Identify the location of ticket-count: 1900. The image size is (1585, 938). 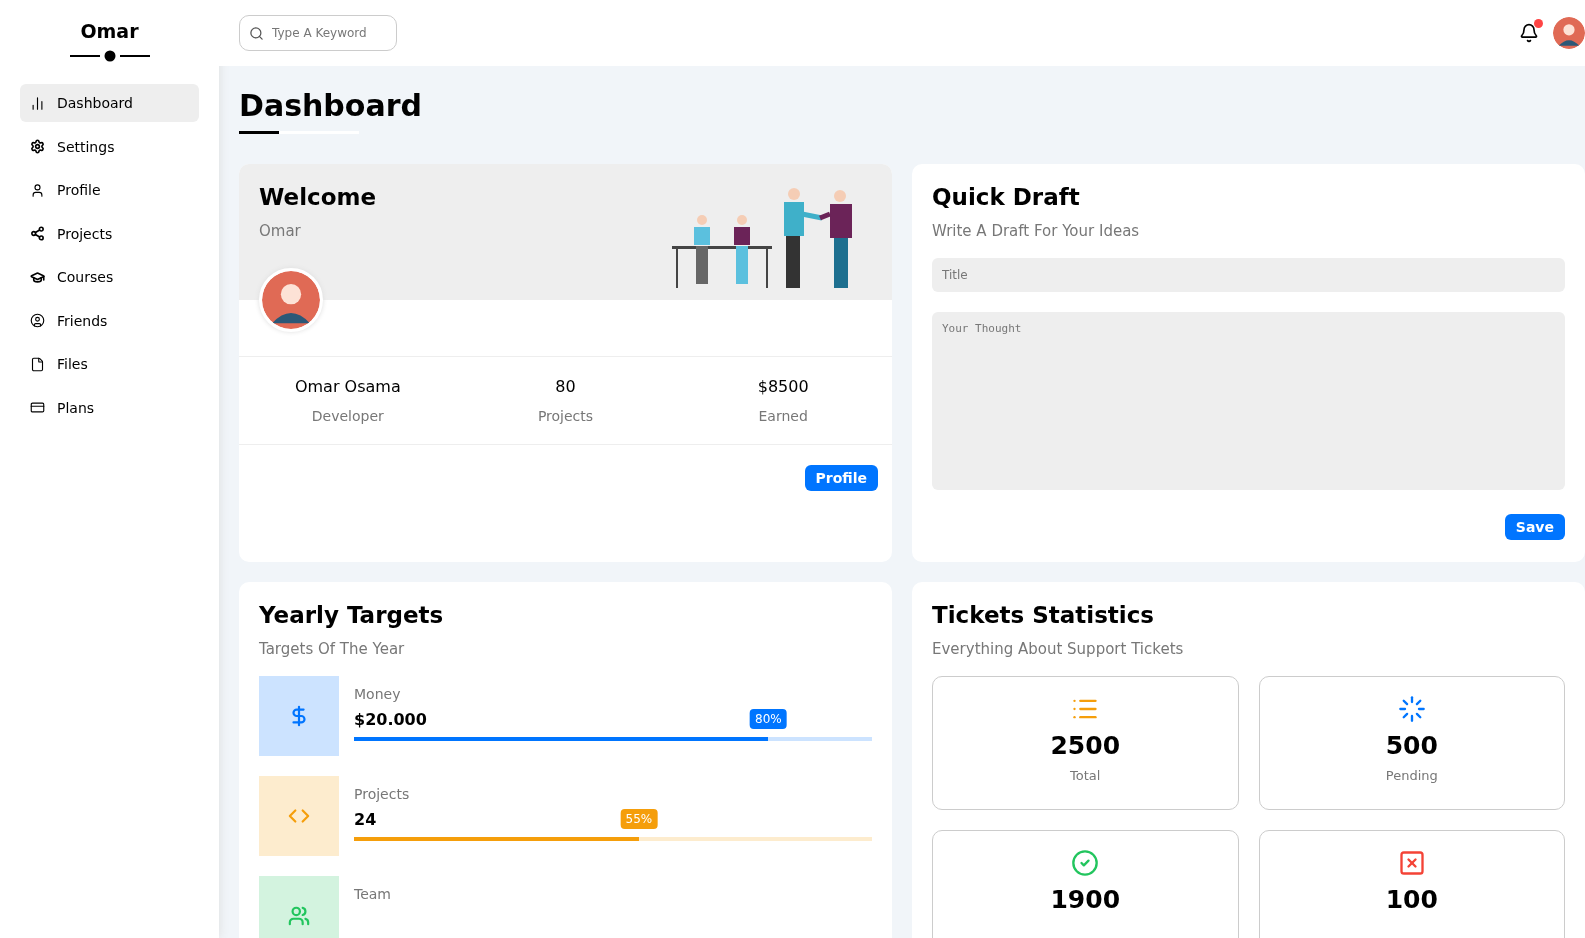
(1085, 899).